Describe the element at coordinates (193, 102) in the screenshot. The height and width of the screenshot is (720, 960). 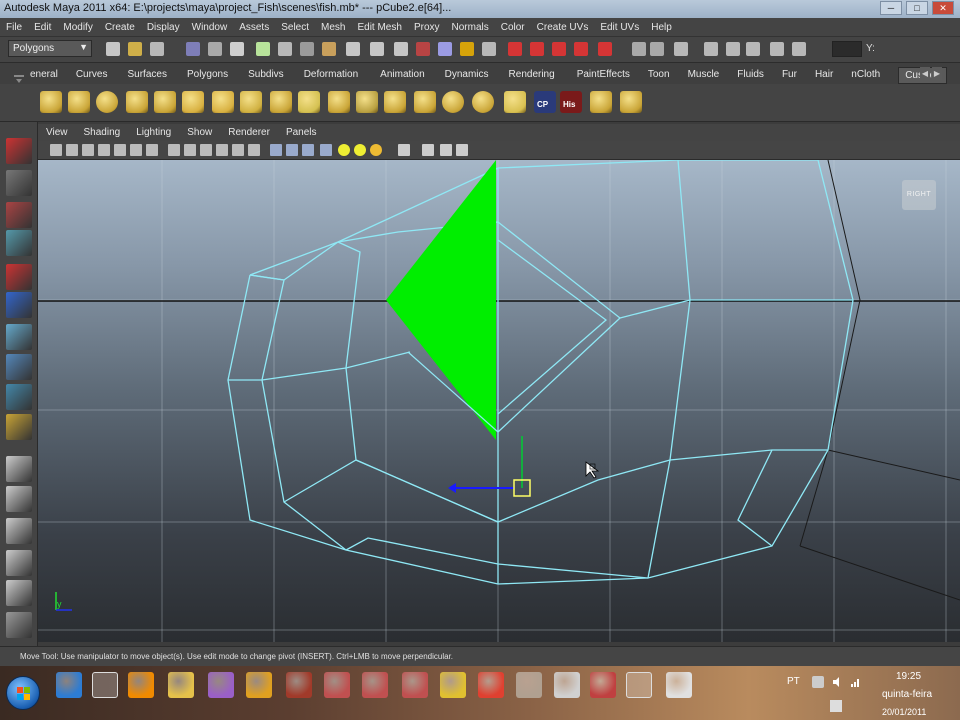
I see `extrude-icon` at that location.